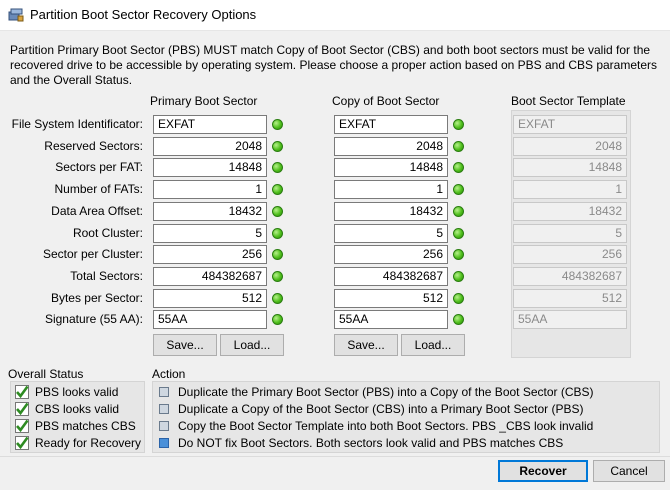 The image size is (670, 490). I want to click on cbs-field: 5, so click(391, 233).